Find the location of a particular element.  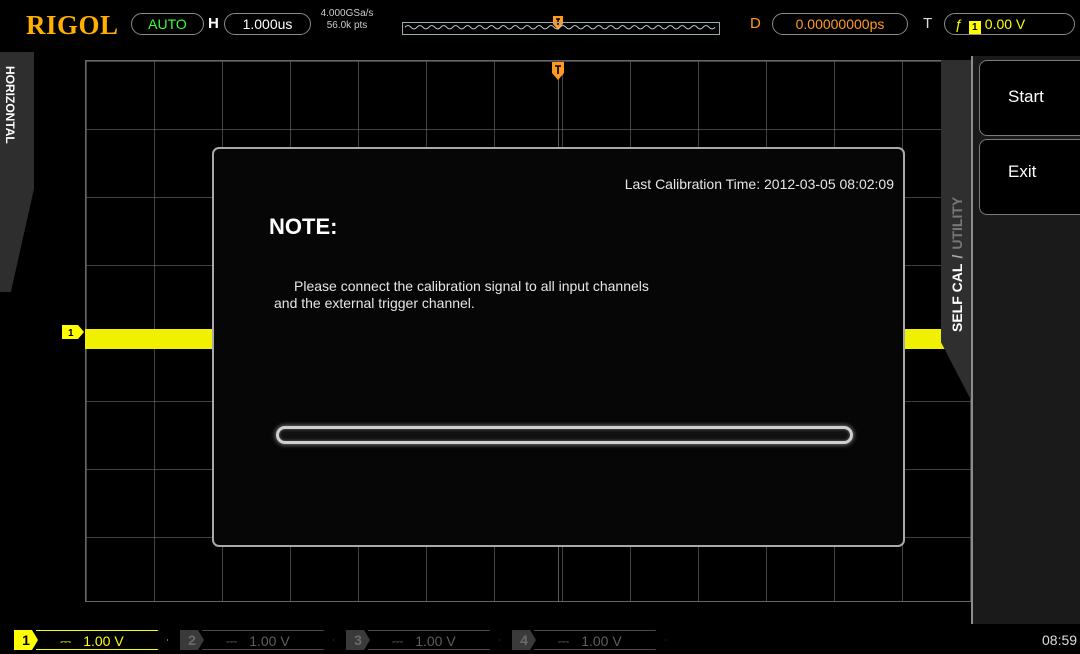

channel4-number: 4 is located at coordinates (524, 640).